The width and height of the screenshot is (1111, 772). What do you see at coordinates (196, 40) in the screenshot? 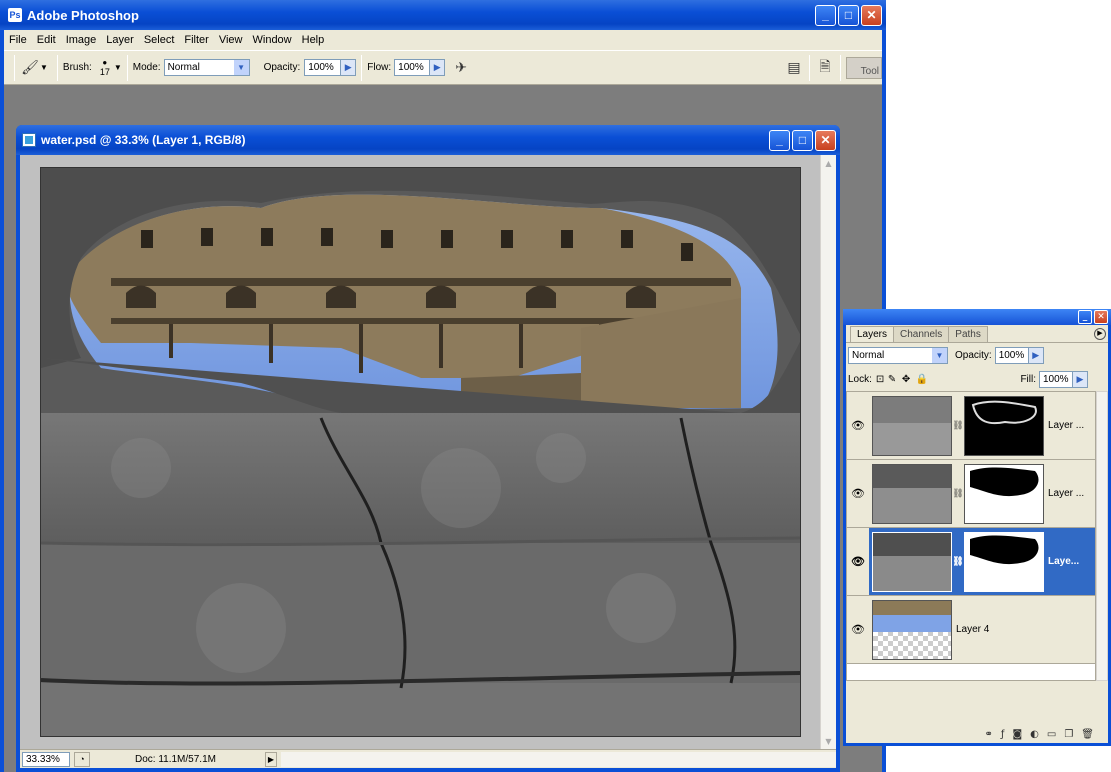
I see `menu-filter: Filter` at bounding box center [196, 40].